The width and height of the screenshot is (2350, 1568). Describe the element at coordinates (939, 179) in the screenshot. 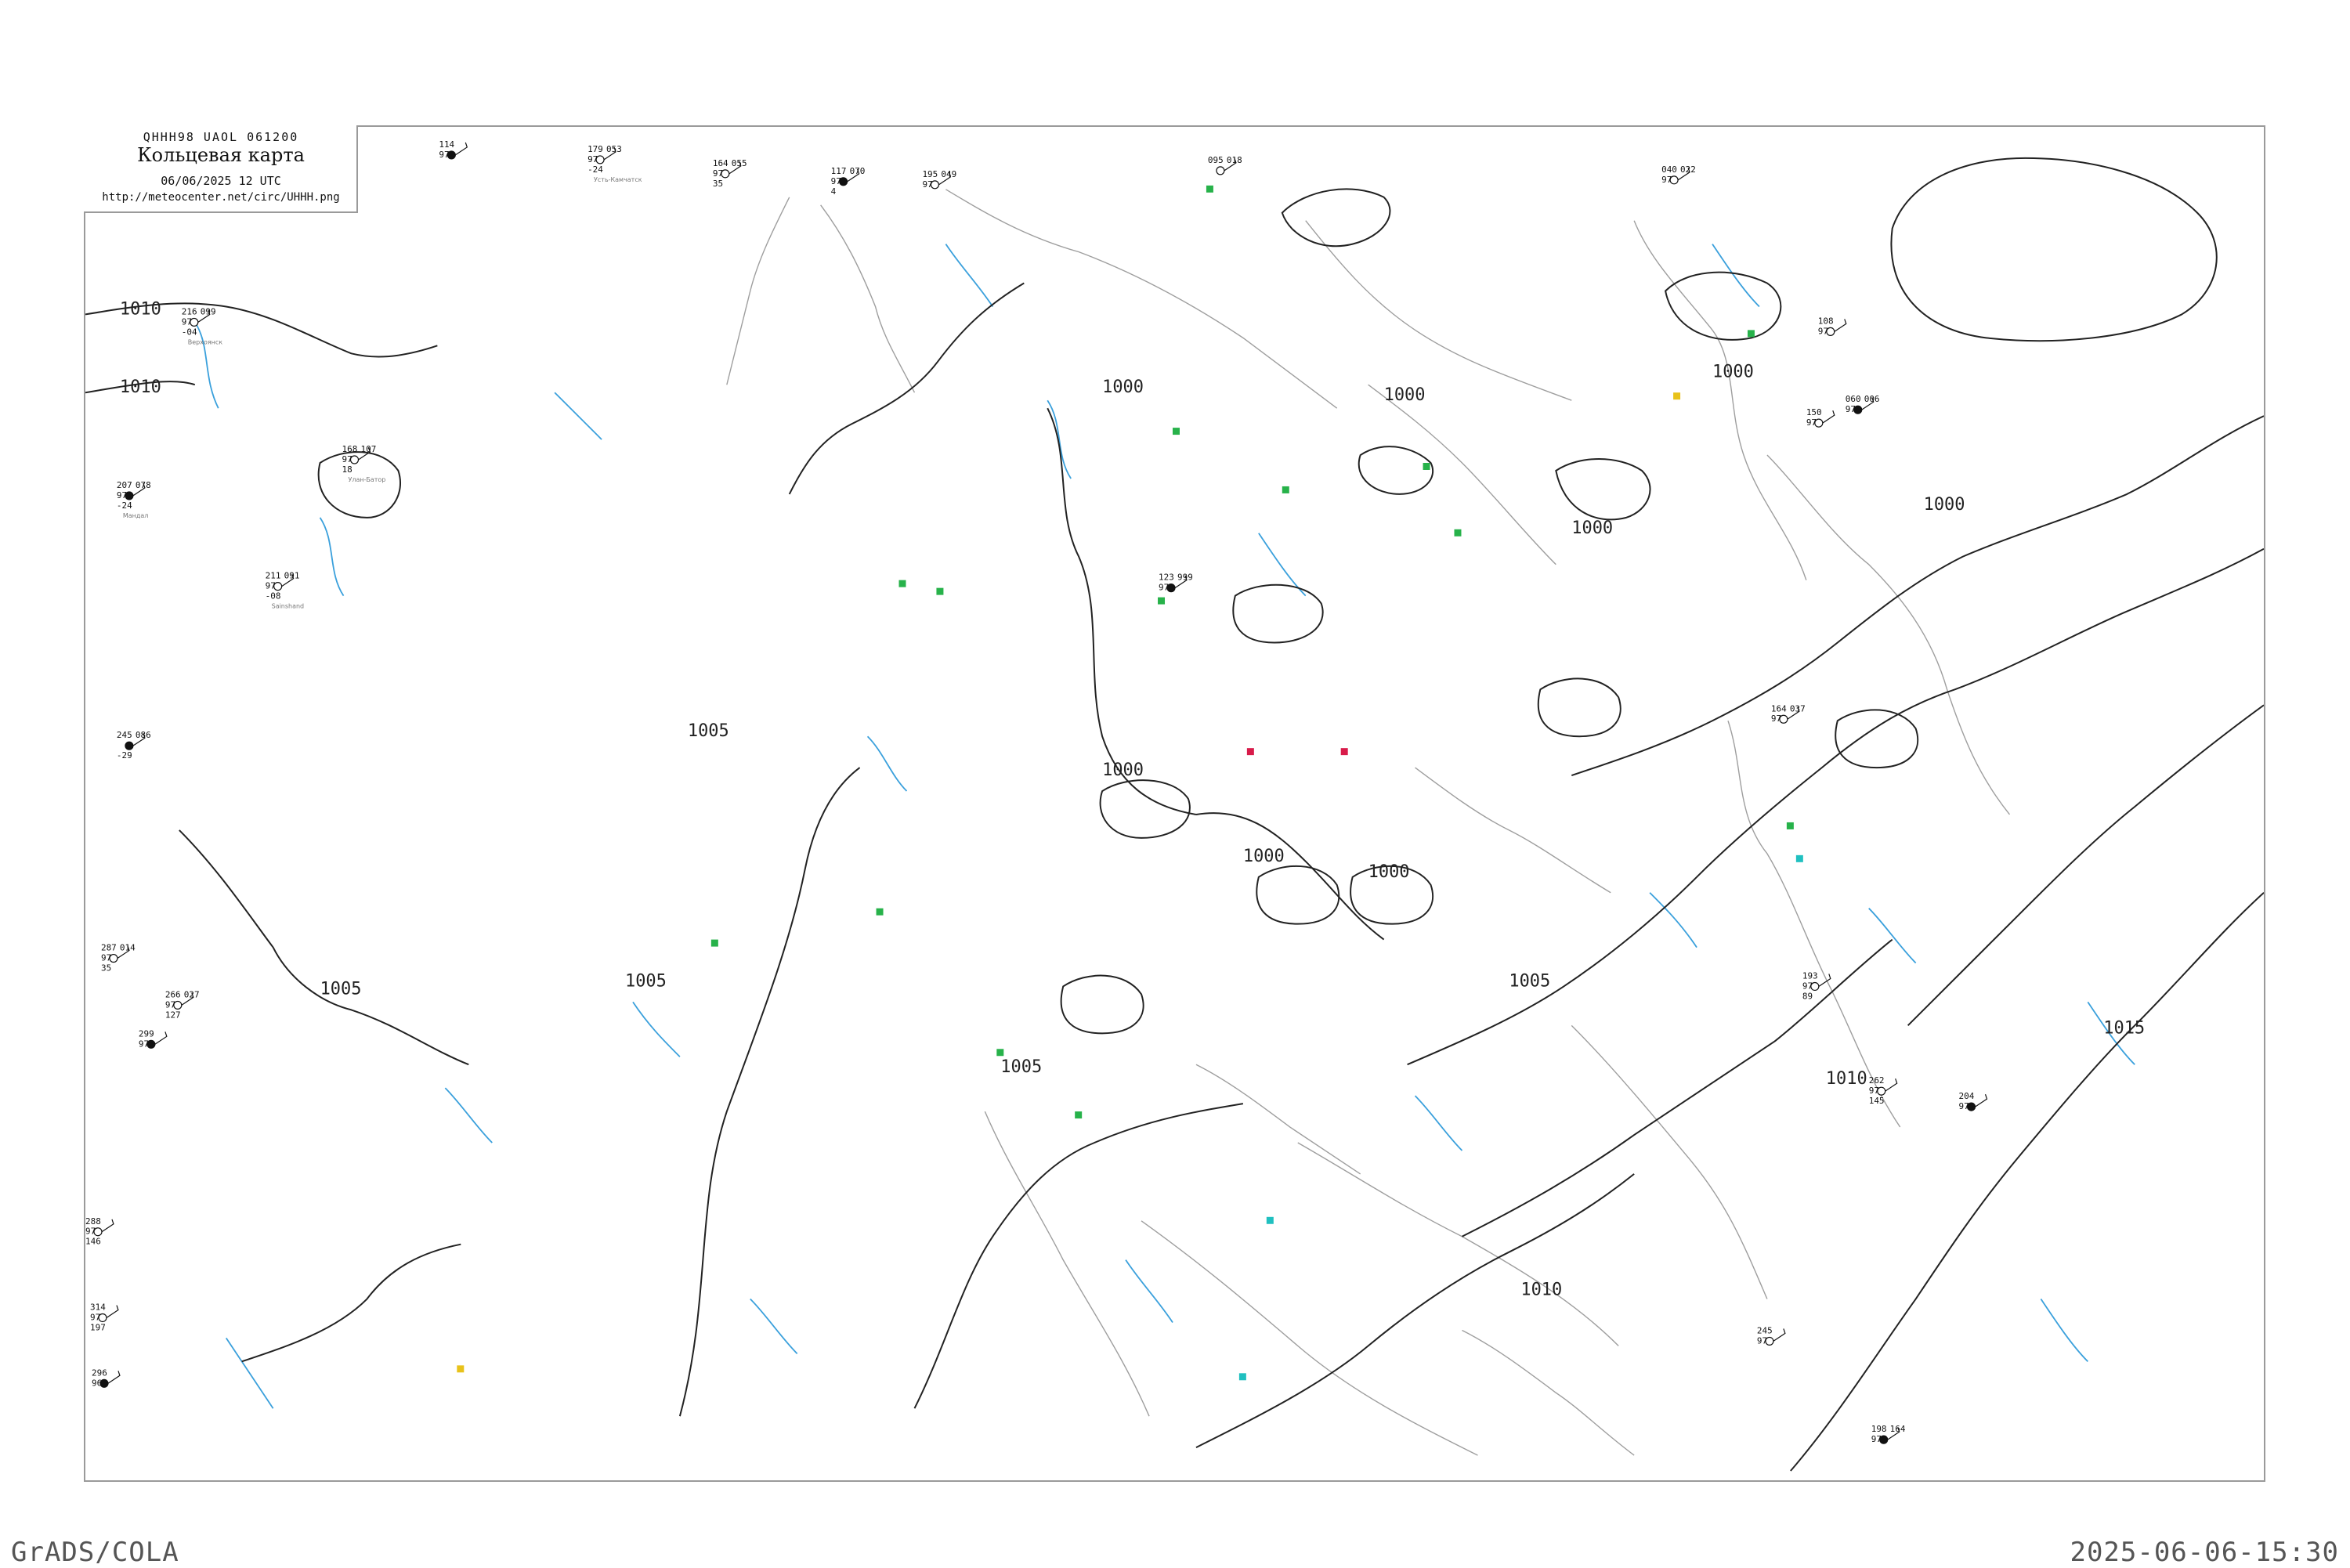

I see `station-plot: 19597 049` at that location.